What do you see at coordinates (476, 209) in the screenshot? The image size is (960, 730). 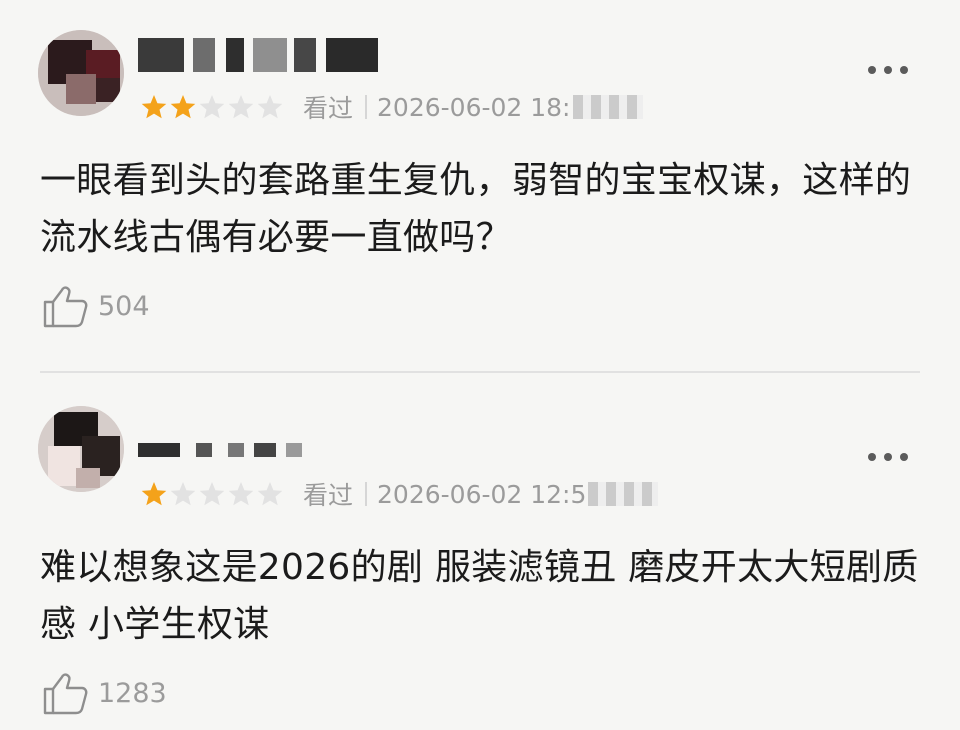 I see `review-text: 一眼看到头的套路重生复仇，弱智的宝宝权谋，这样的流水线古偶有必要一直做吗？` at bounding box center [476, 209].